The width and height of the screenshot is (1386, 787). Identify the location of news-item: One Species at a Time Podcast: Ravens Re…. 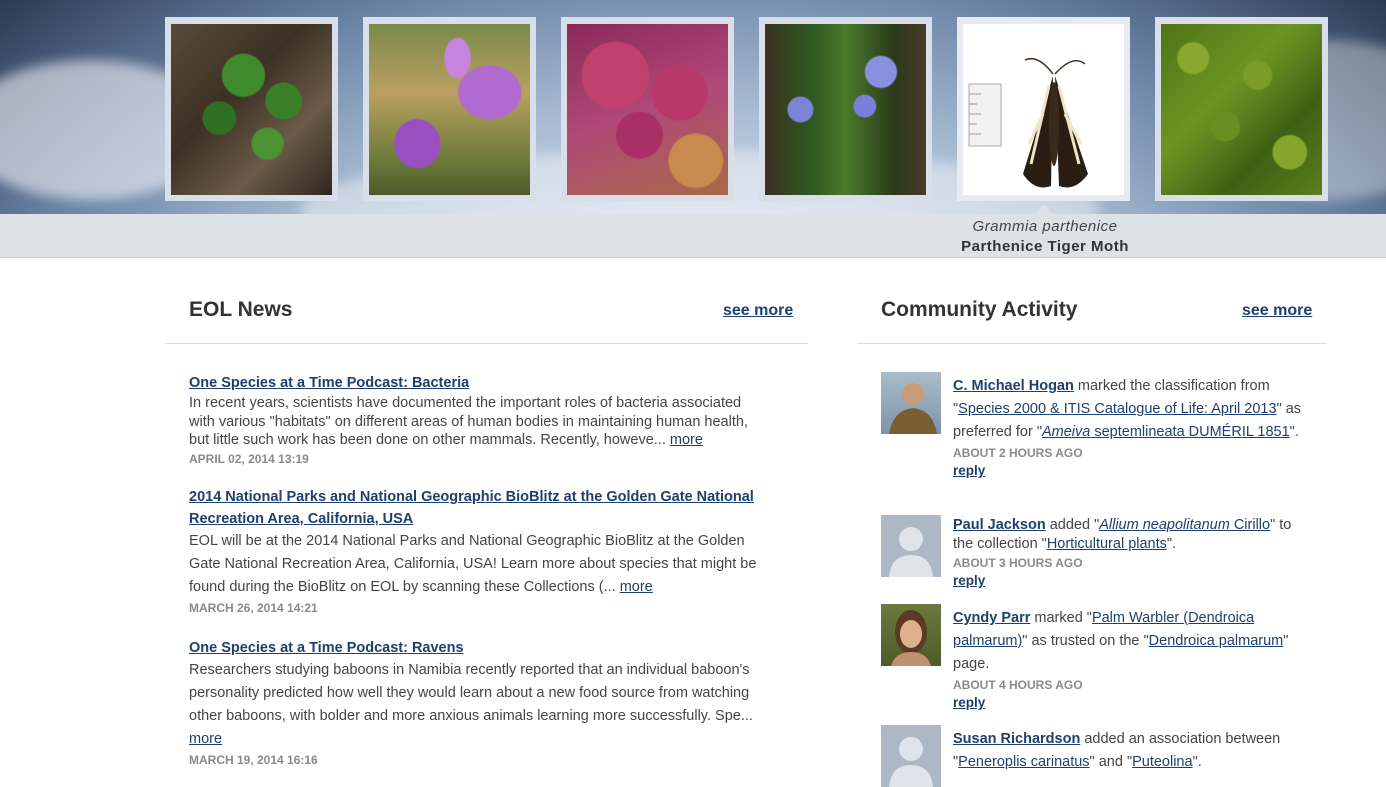
(484, 702).